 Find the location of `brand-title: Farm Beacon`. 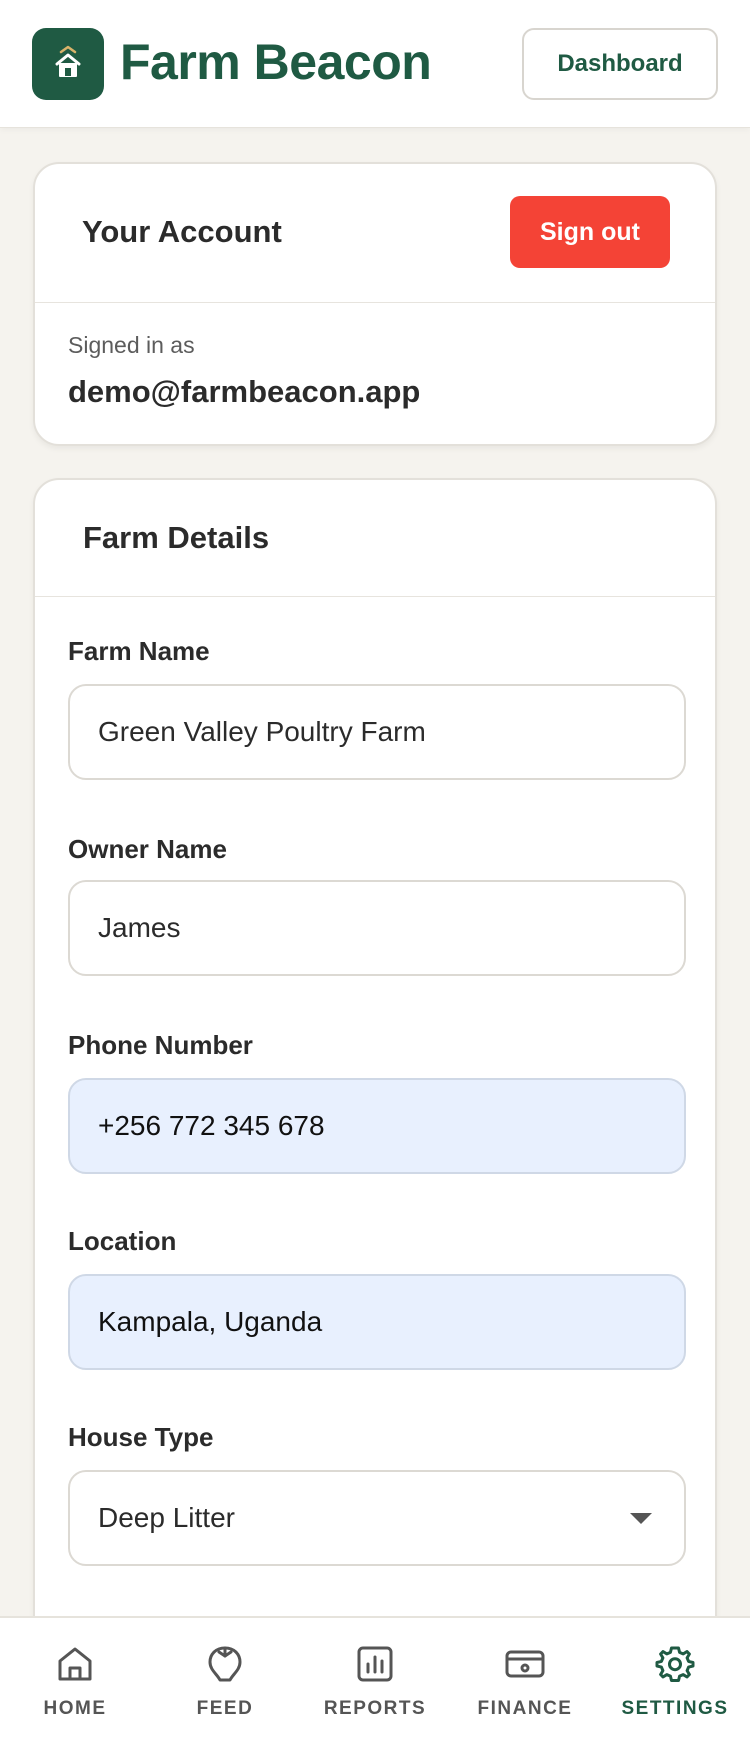

brand-title: Farm Beacon is located at coordinates (276, 62).